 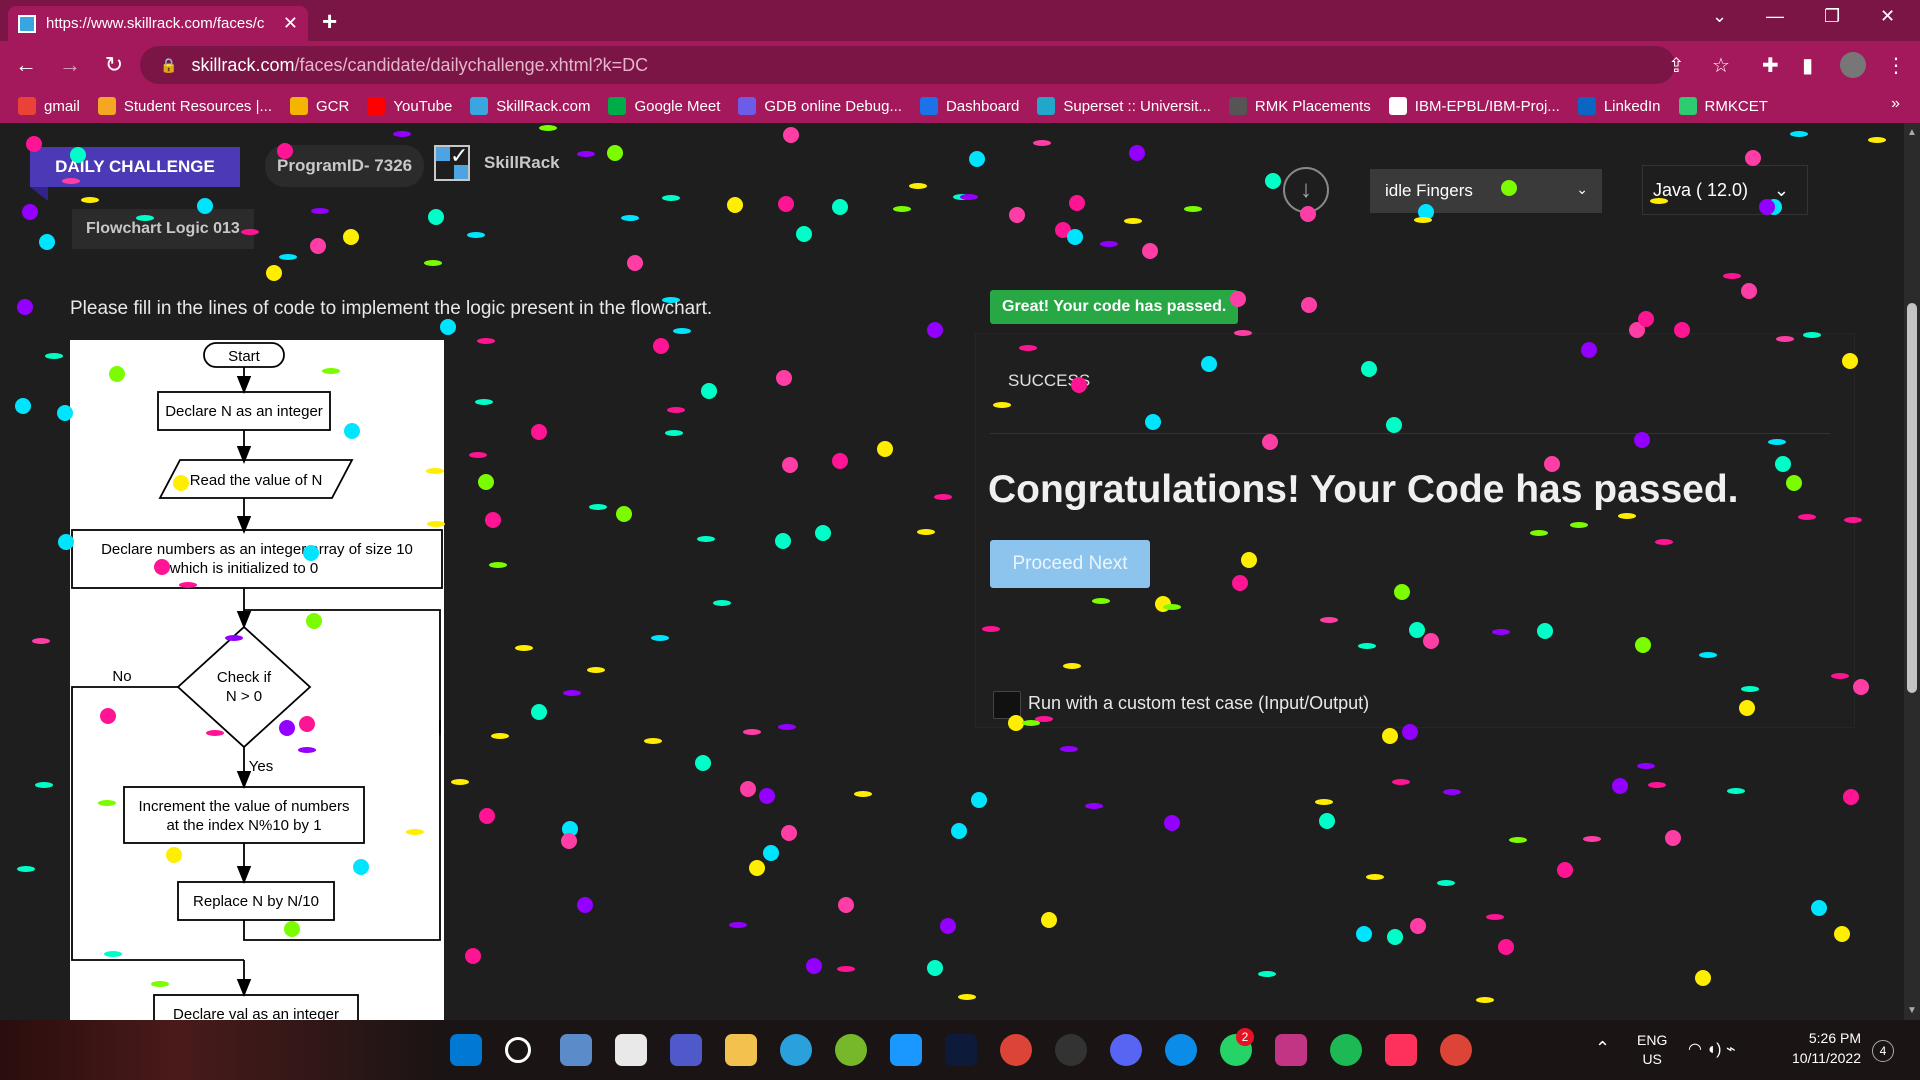 What do you see at coordinates (1896, 65) in the screenshot?
I see `menu-kebab-icon: ⋮` at bounding box center [1896, 65].